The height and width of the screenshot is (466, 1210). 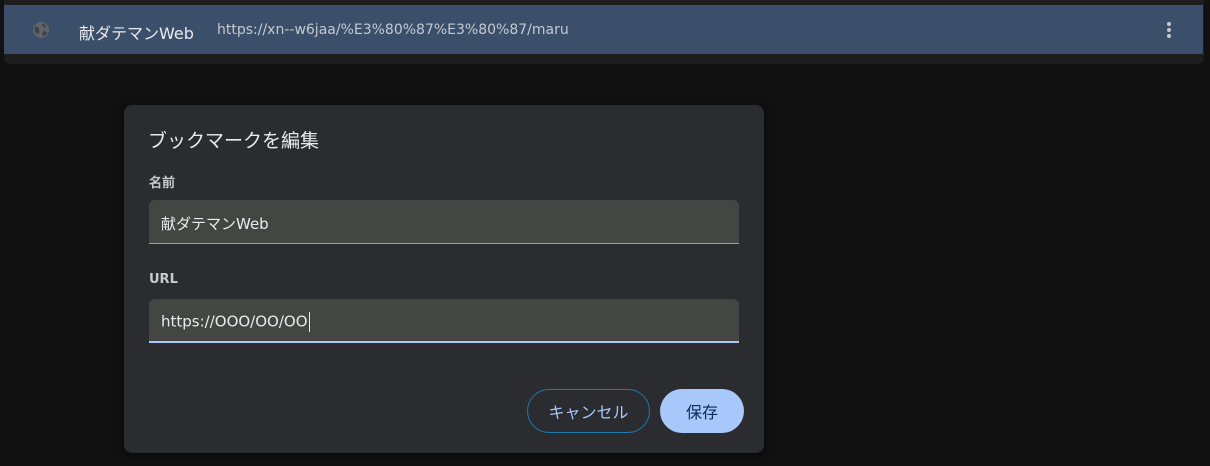 I want to click on url-field: https://OOO/OO/OO, so click(x=444, y=321).